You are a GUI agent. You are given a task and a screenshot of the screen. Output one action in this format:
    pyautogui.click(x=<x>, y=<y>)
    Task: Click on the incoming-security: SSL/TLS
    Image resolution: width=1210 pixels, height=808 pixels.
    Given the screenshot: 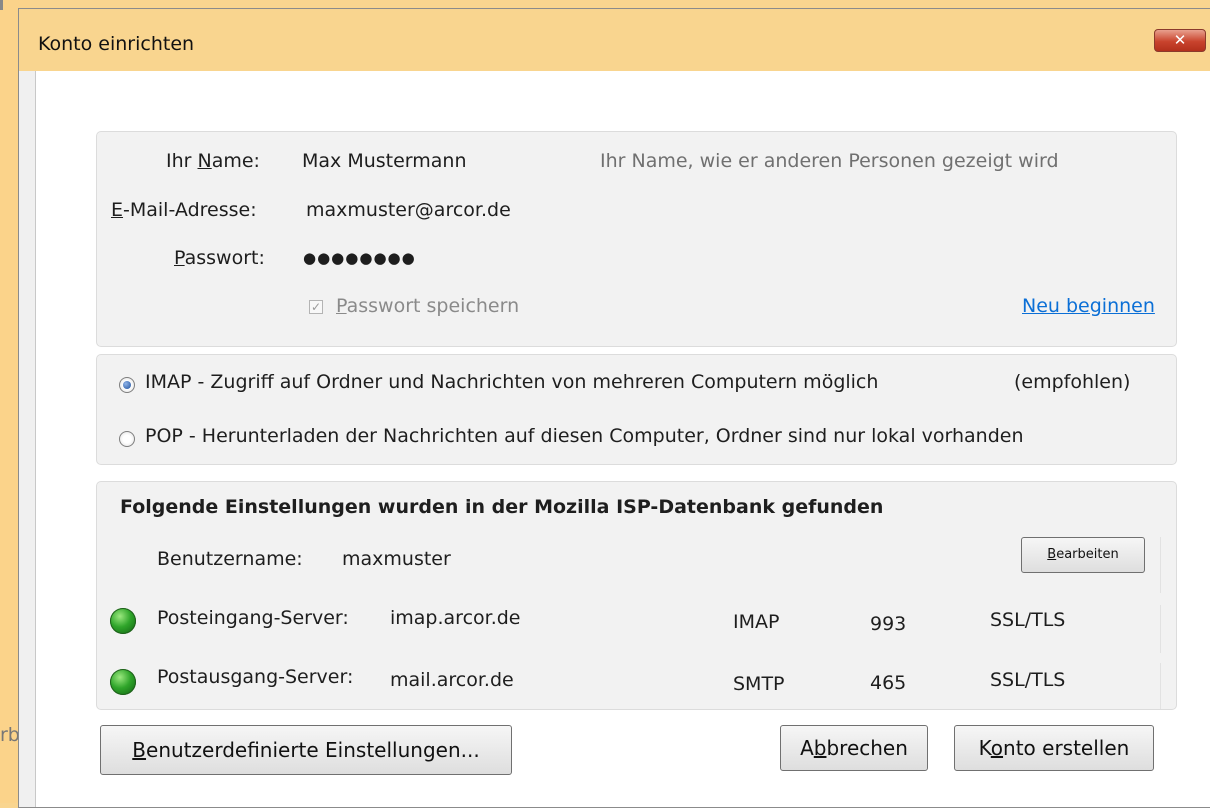 What is the action you would take?
    pyautogui.click(x=1028, y=620)
    